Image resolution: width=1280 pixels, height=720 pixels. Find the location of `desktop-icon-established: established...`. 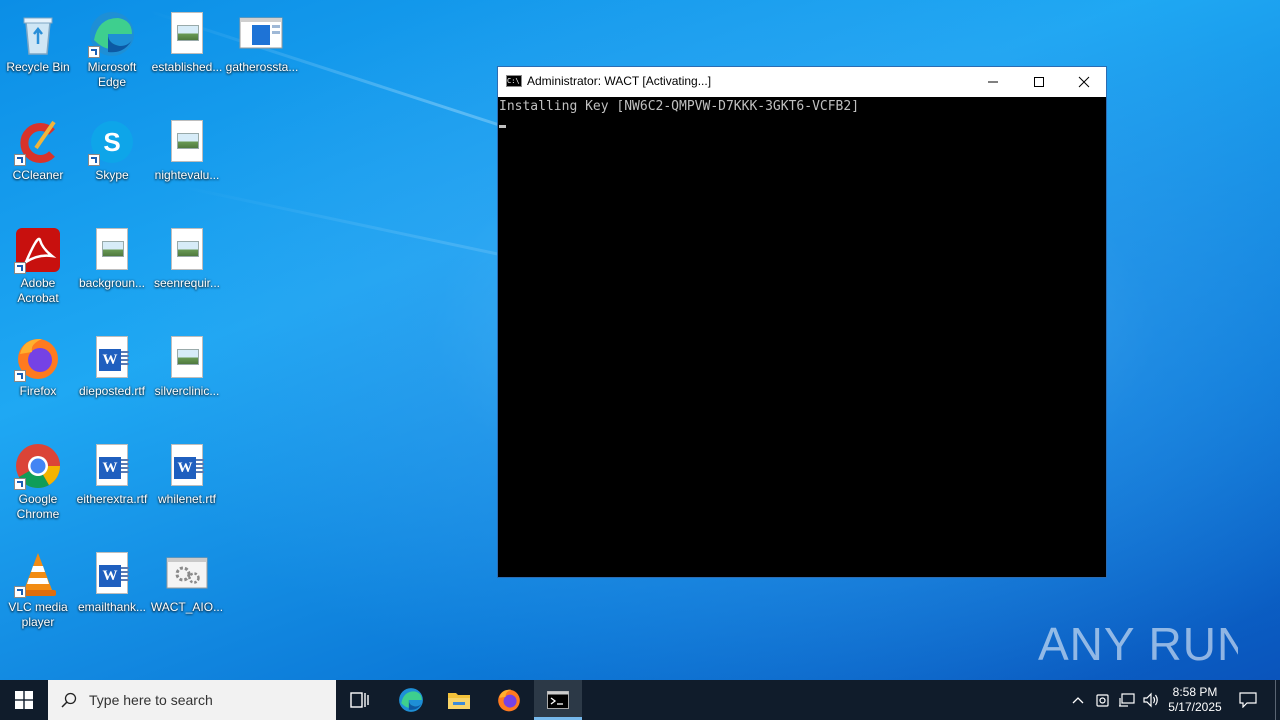

desktop-icon-established: established... is located at coordinates (187, 54).